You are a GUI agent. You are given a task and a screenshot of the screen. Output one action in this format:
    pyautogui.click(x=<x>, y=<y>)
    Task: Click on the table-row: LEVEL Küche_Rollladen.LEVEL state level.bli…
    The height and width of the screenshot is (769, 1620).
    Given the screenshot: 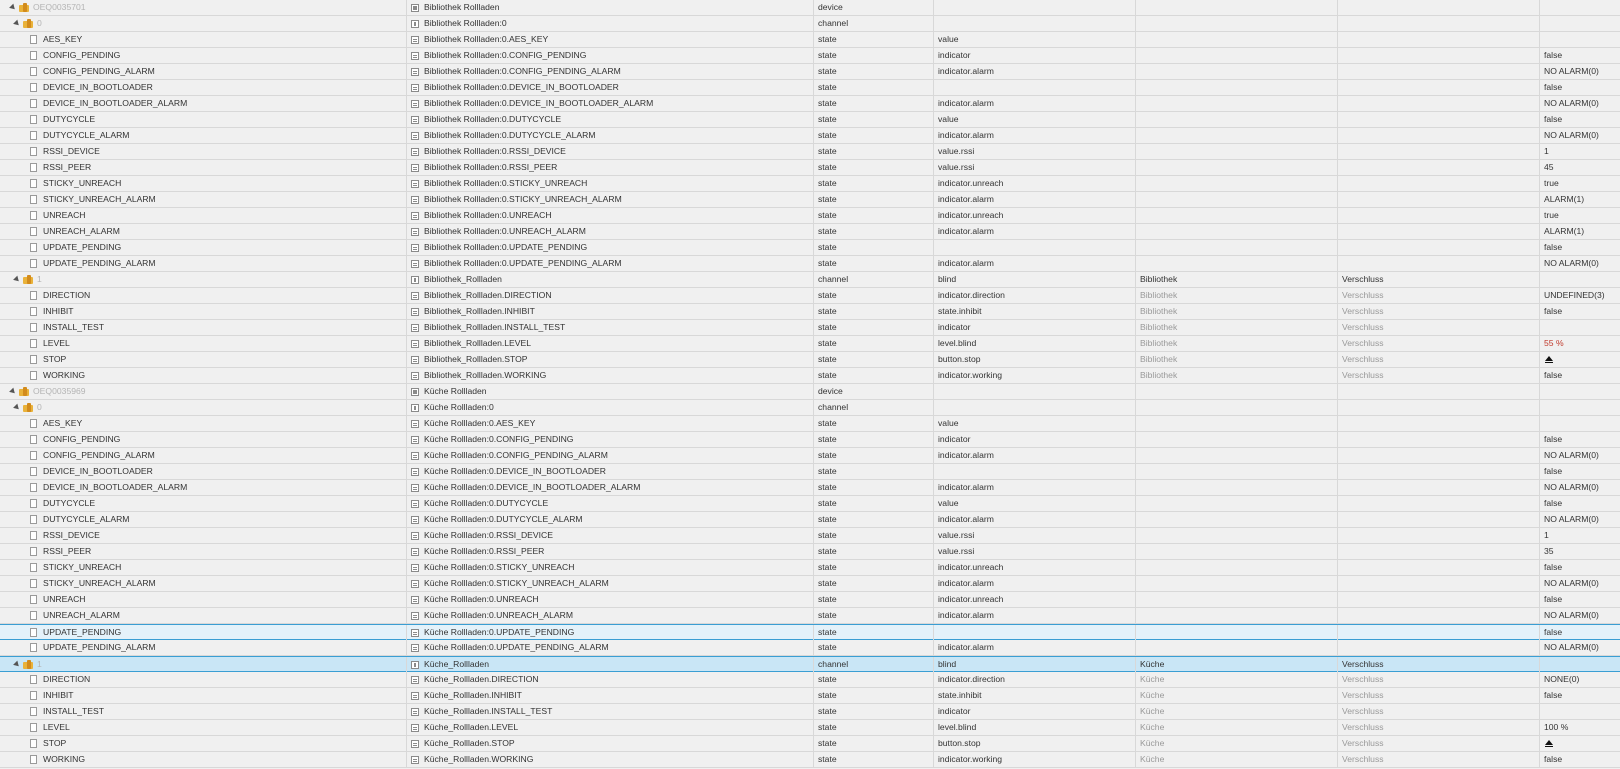 What is the action you would take?
    pyautogui.click(x=810, y=728)
    